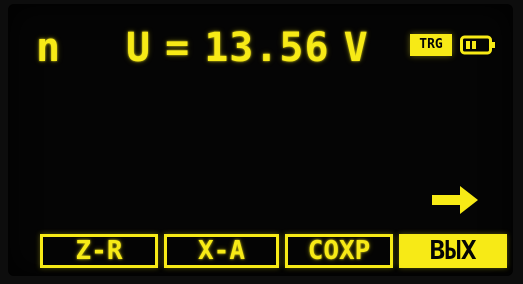  I want to click on voltage-readout: U = 13.56 V, so click(247, 48).